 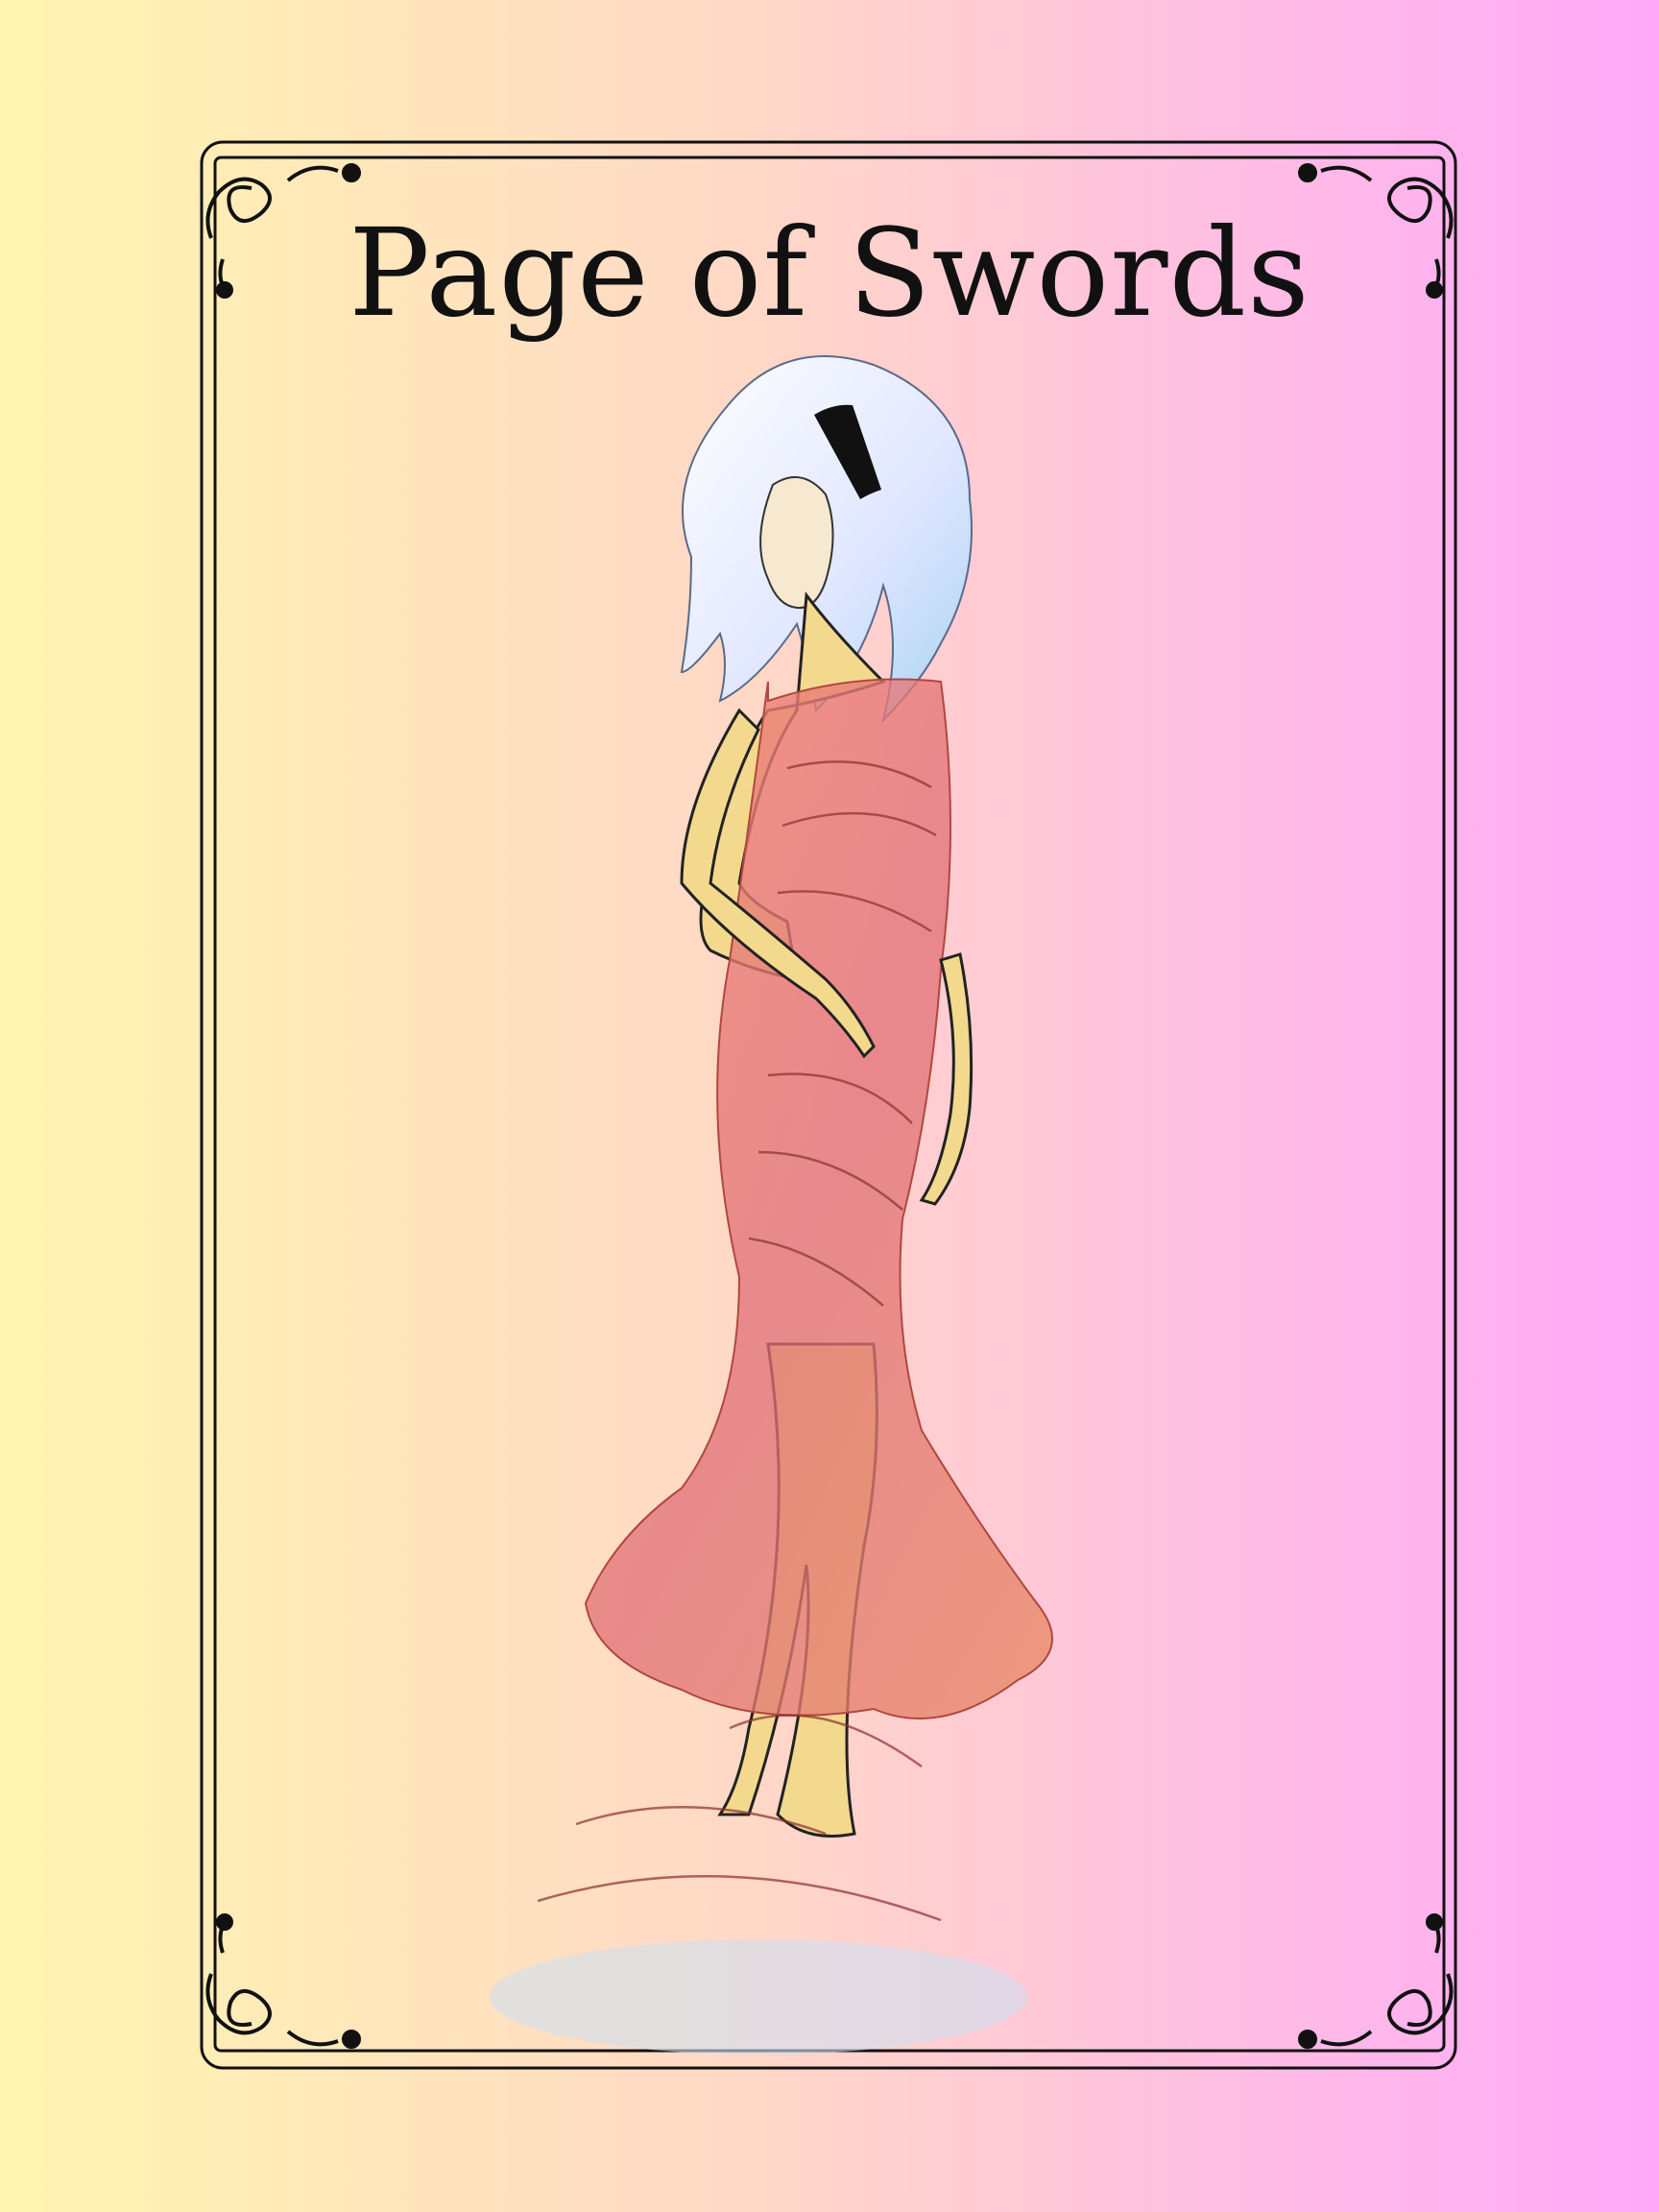 What do you see at coordinates (829, 273) in the screenshot?
I see `card-title: Page of Swords` at bounding box center [829, 273].